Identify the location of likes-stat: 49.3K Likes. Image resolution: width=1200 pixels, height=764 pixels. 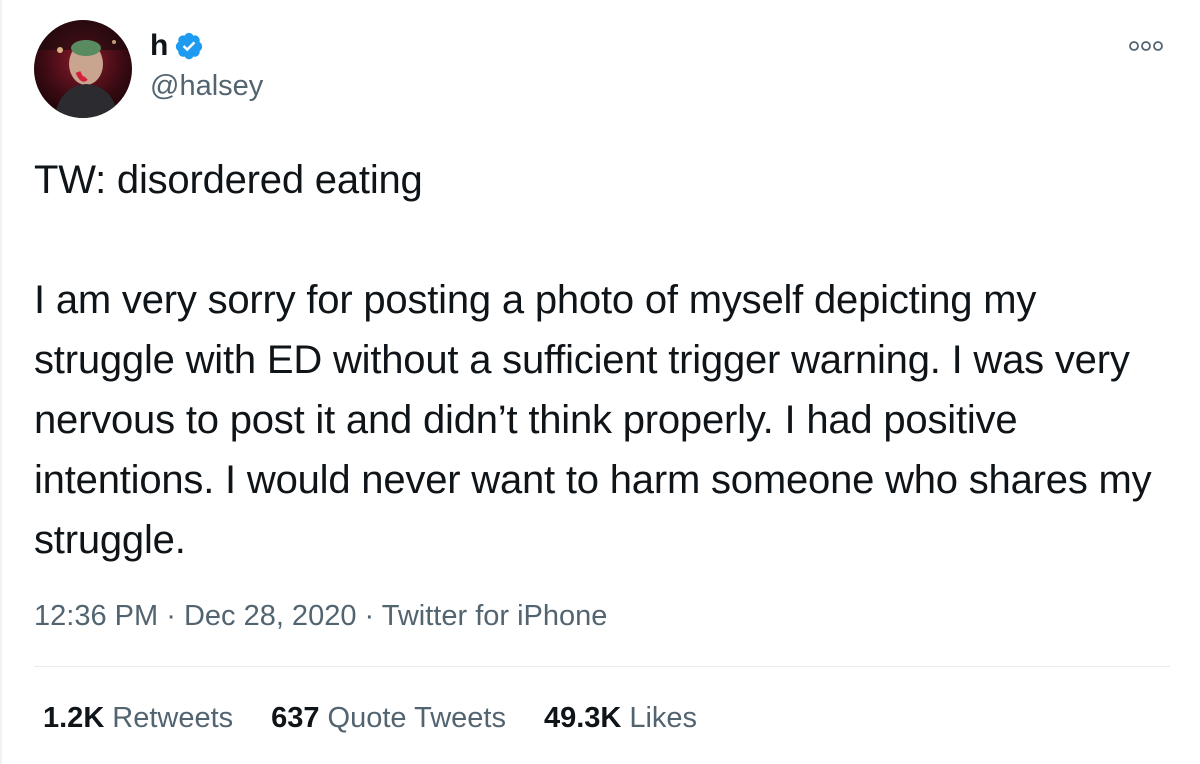
(620, 718).